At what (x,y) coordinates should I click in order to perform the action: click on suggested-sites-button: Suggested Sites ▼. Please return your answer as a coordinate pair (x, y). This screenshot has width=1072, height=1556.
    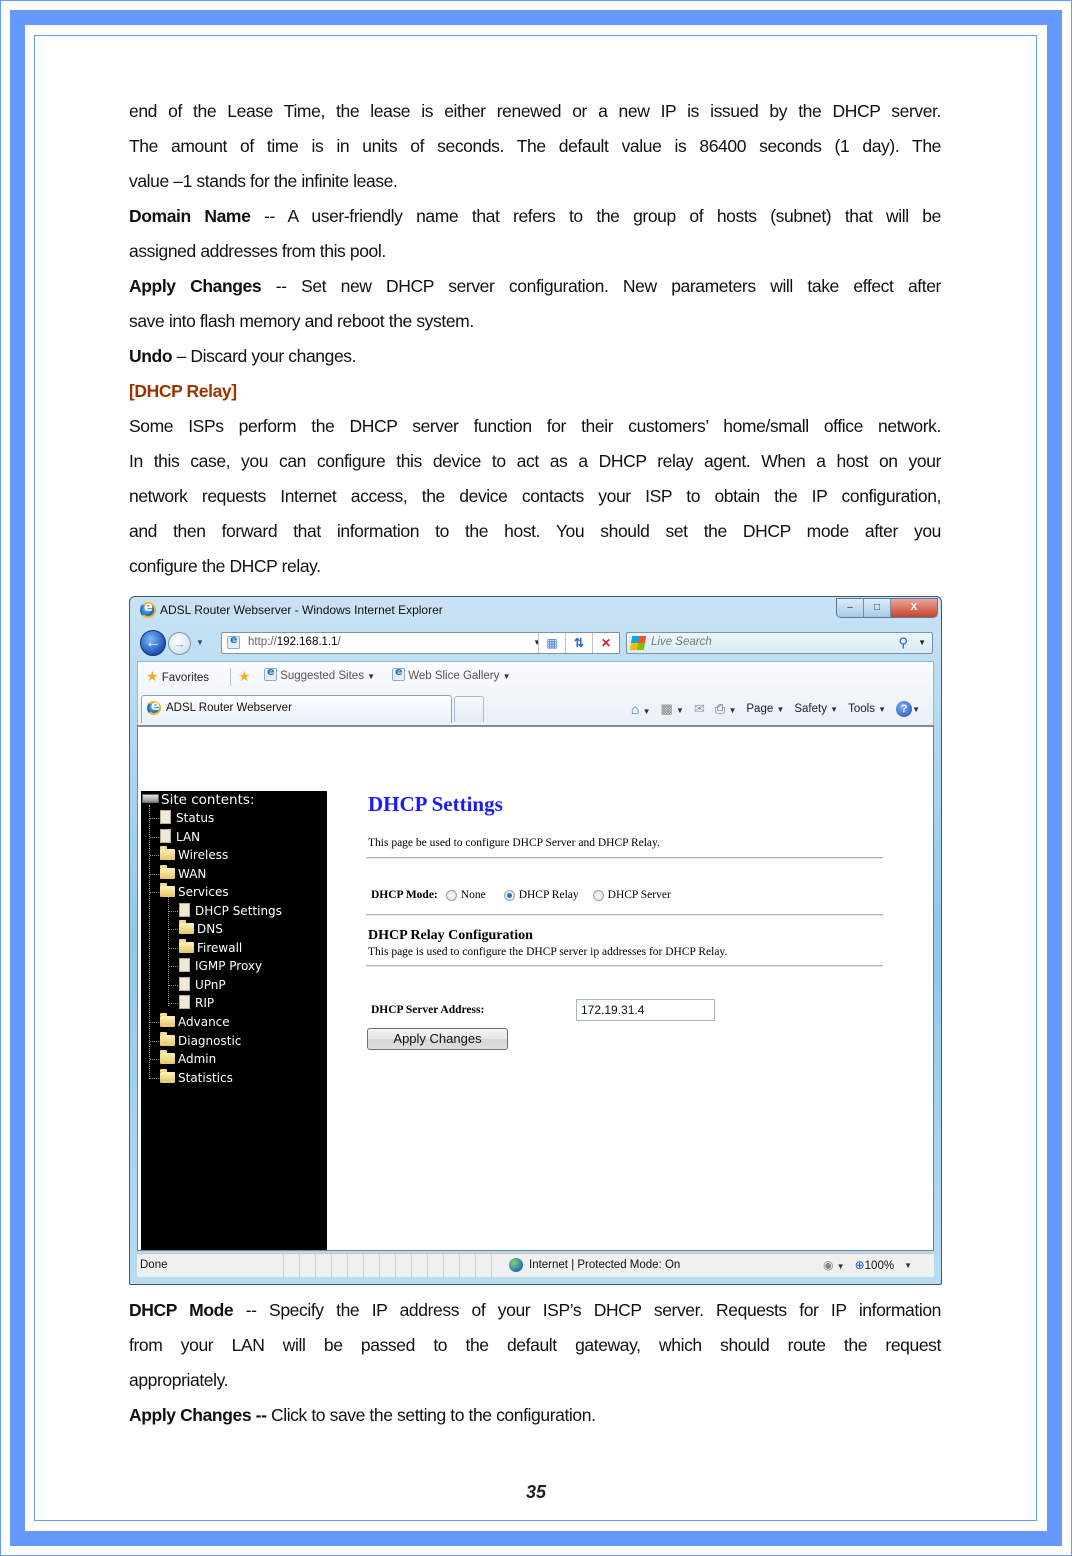
    Looking at the image, I should click on (319, 673).